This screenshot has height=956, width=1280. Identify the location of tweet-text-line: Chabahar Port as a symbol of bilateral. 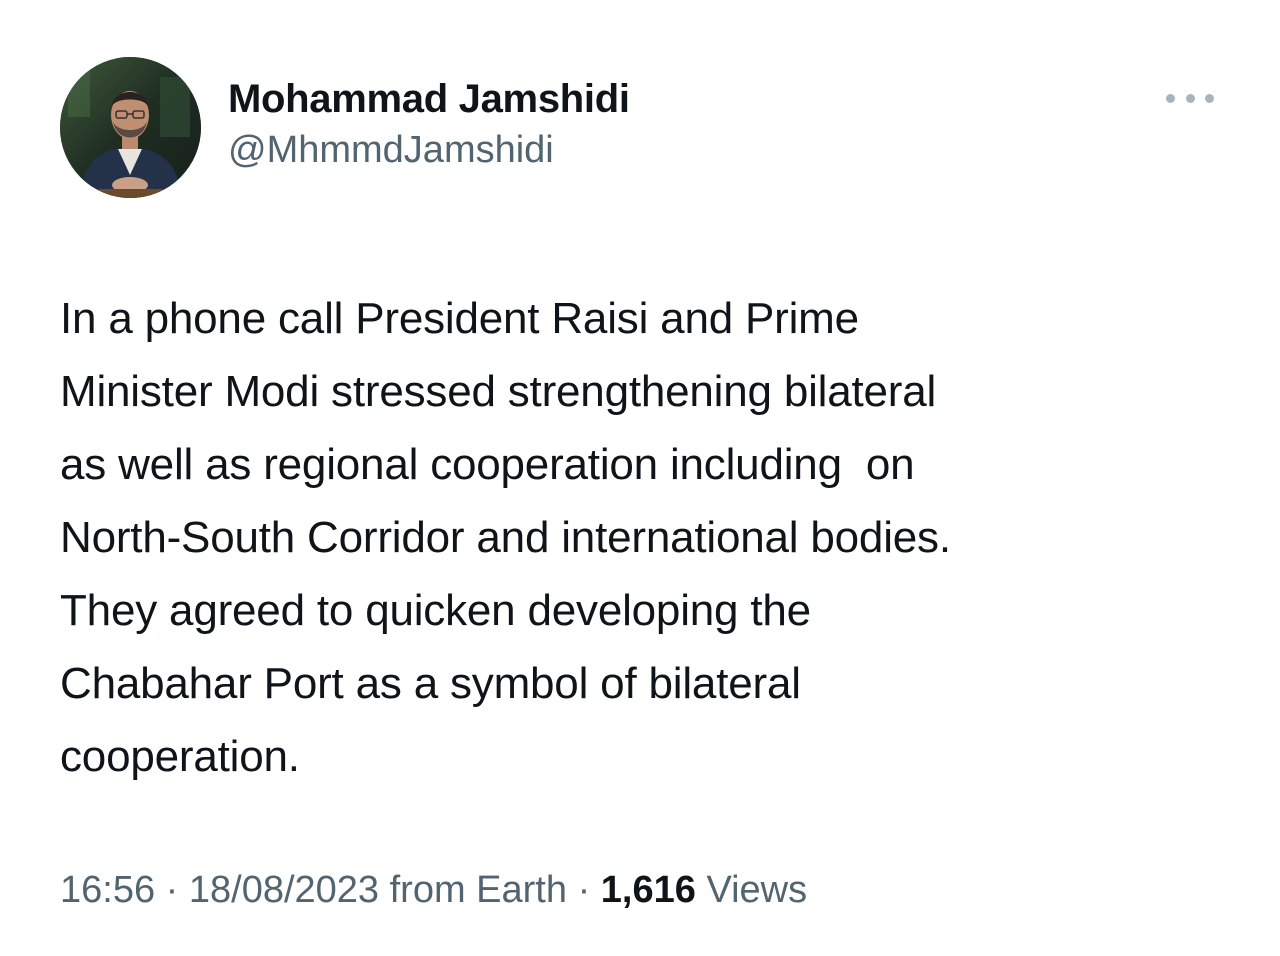
(430, 683).